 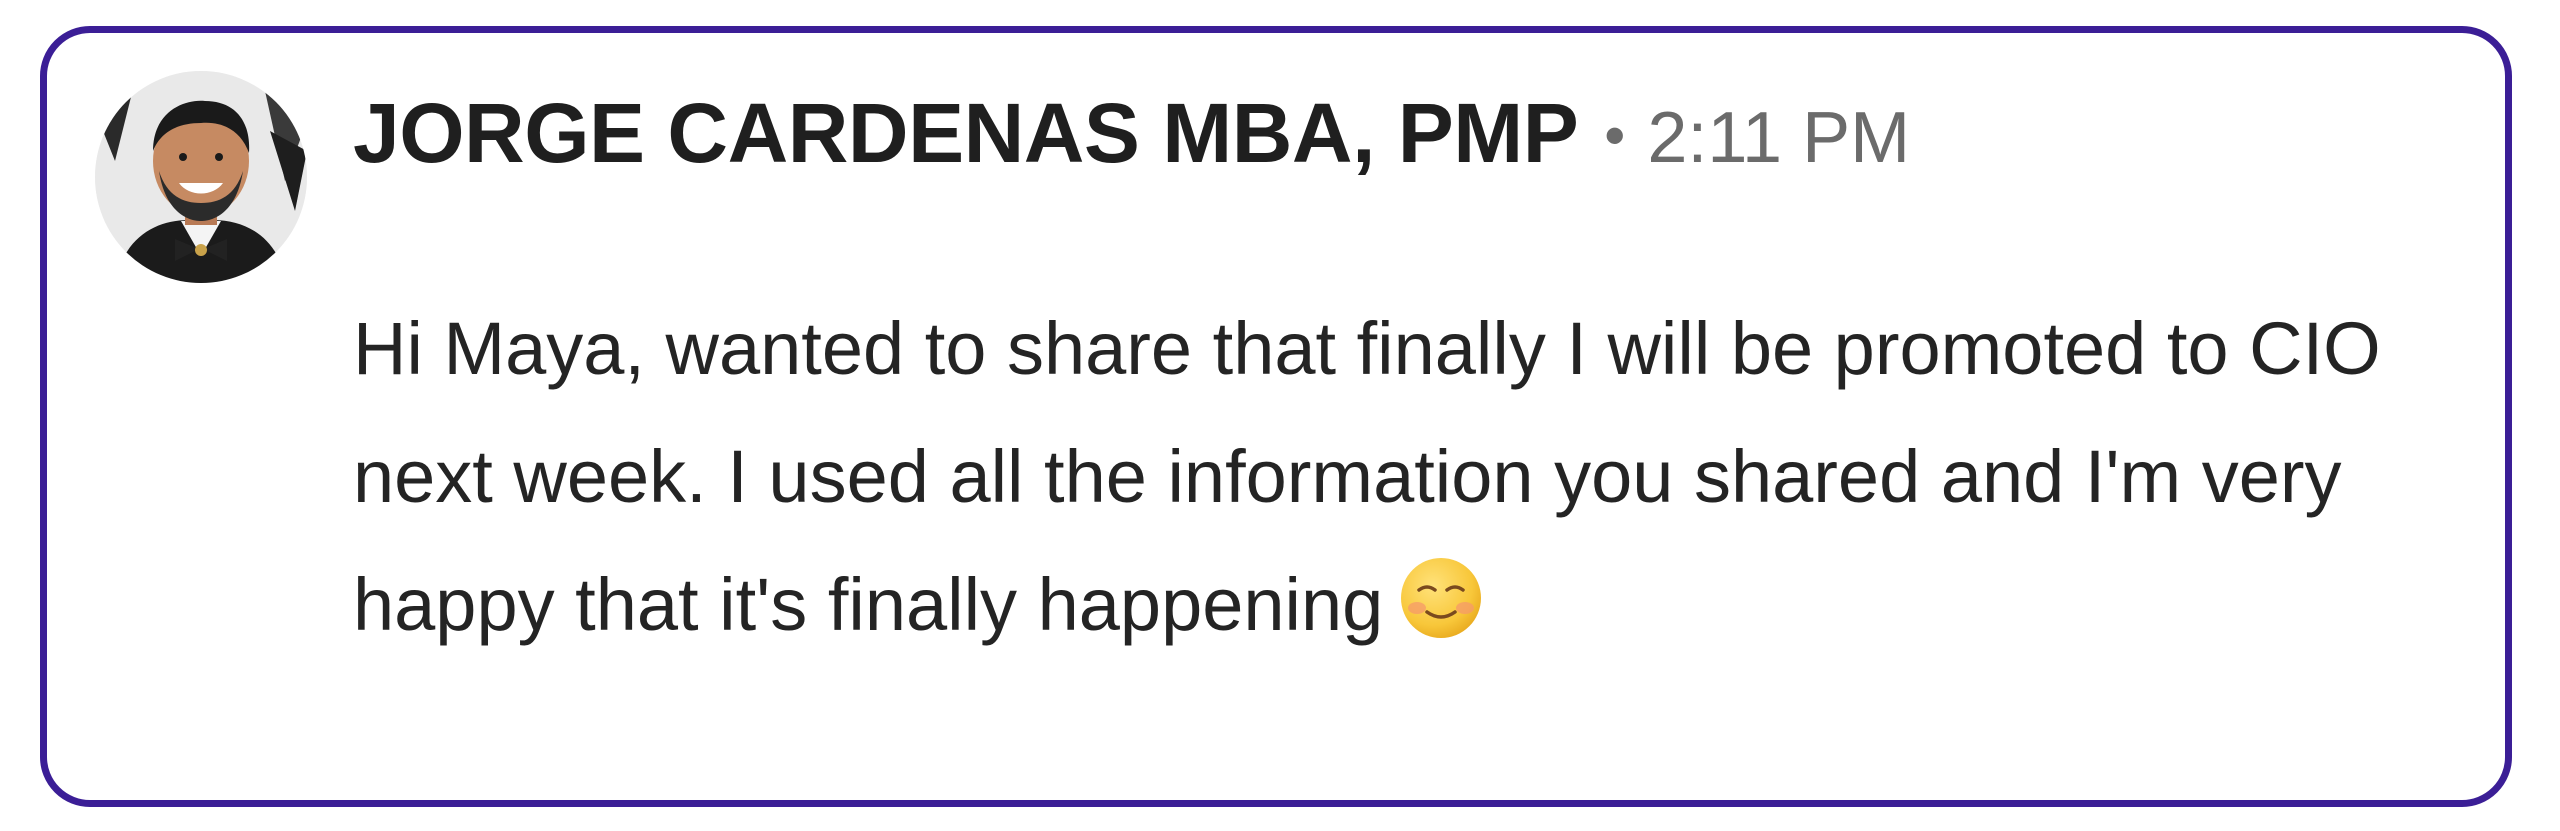 I want to click on message-header: JORGE CARDENAS MBA, PMP • 2:11 PM, so click(x=1131, y=133).